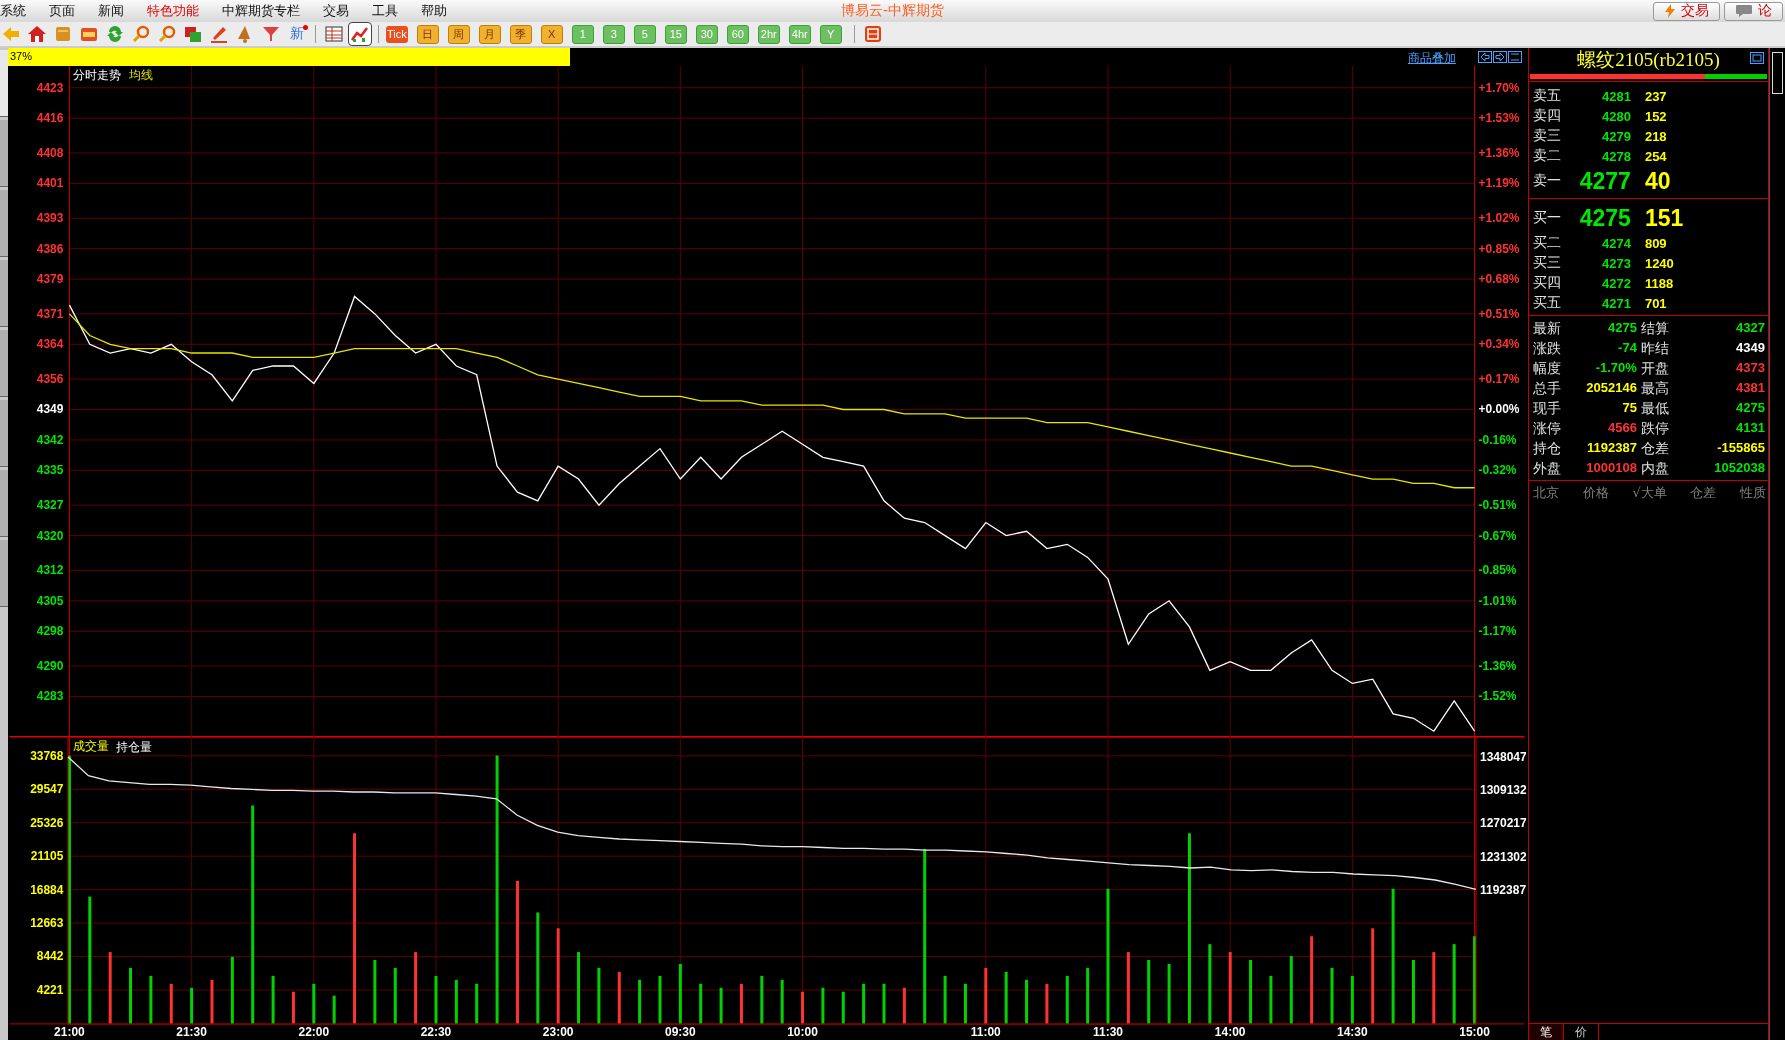 The height and width of the screenshot is (1040, 1785). What do you see at coordinates (1499, 379) in the screenshot?
I see `percent-label: +0.17%` at bounding box center [1499, 379].